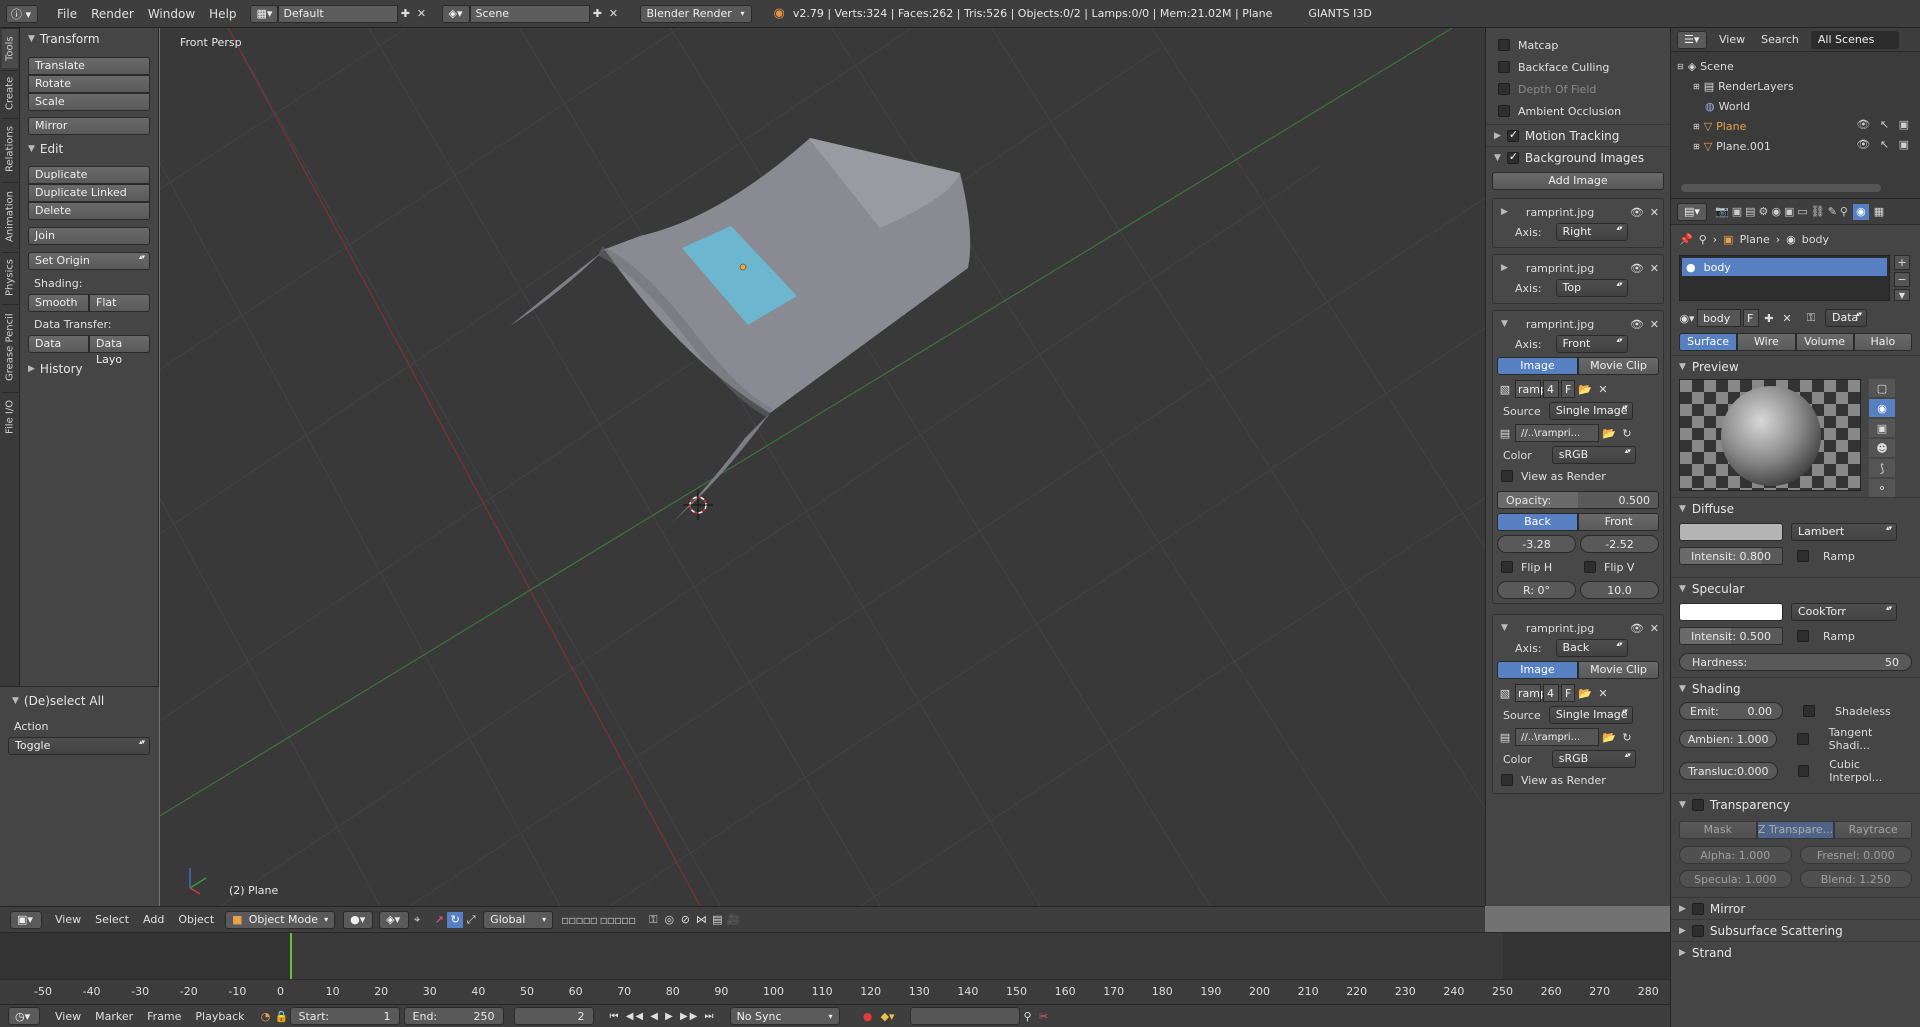  What do you see at coordinates (1719, 318) in the screenshot?
I see `material-name-field: body` at bounding box center [1719, 318].